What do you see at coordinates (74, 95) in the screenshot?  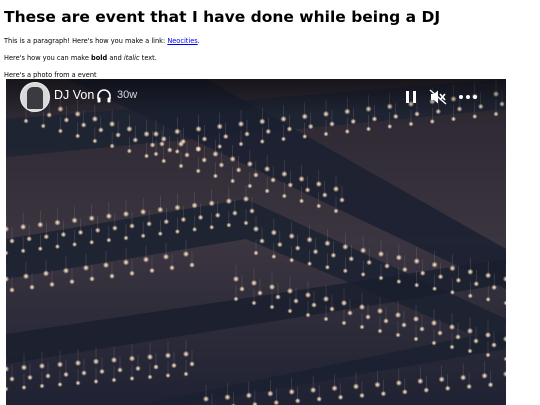 I see `story-author: DJ Von` at bounding box center [74, 95].